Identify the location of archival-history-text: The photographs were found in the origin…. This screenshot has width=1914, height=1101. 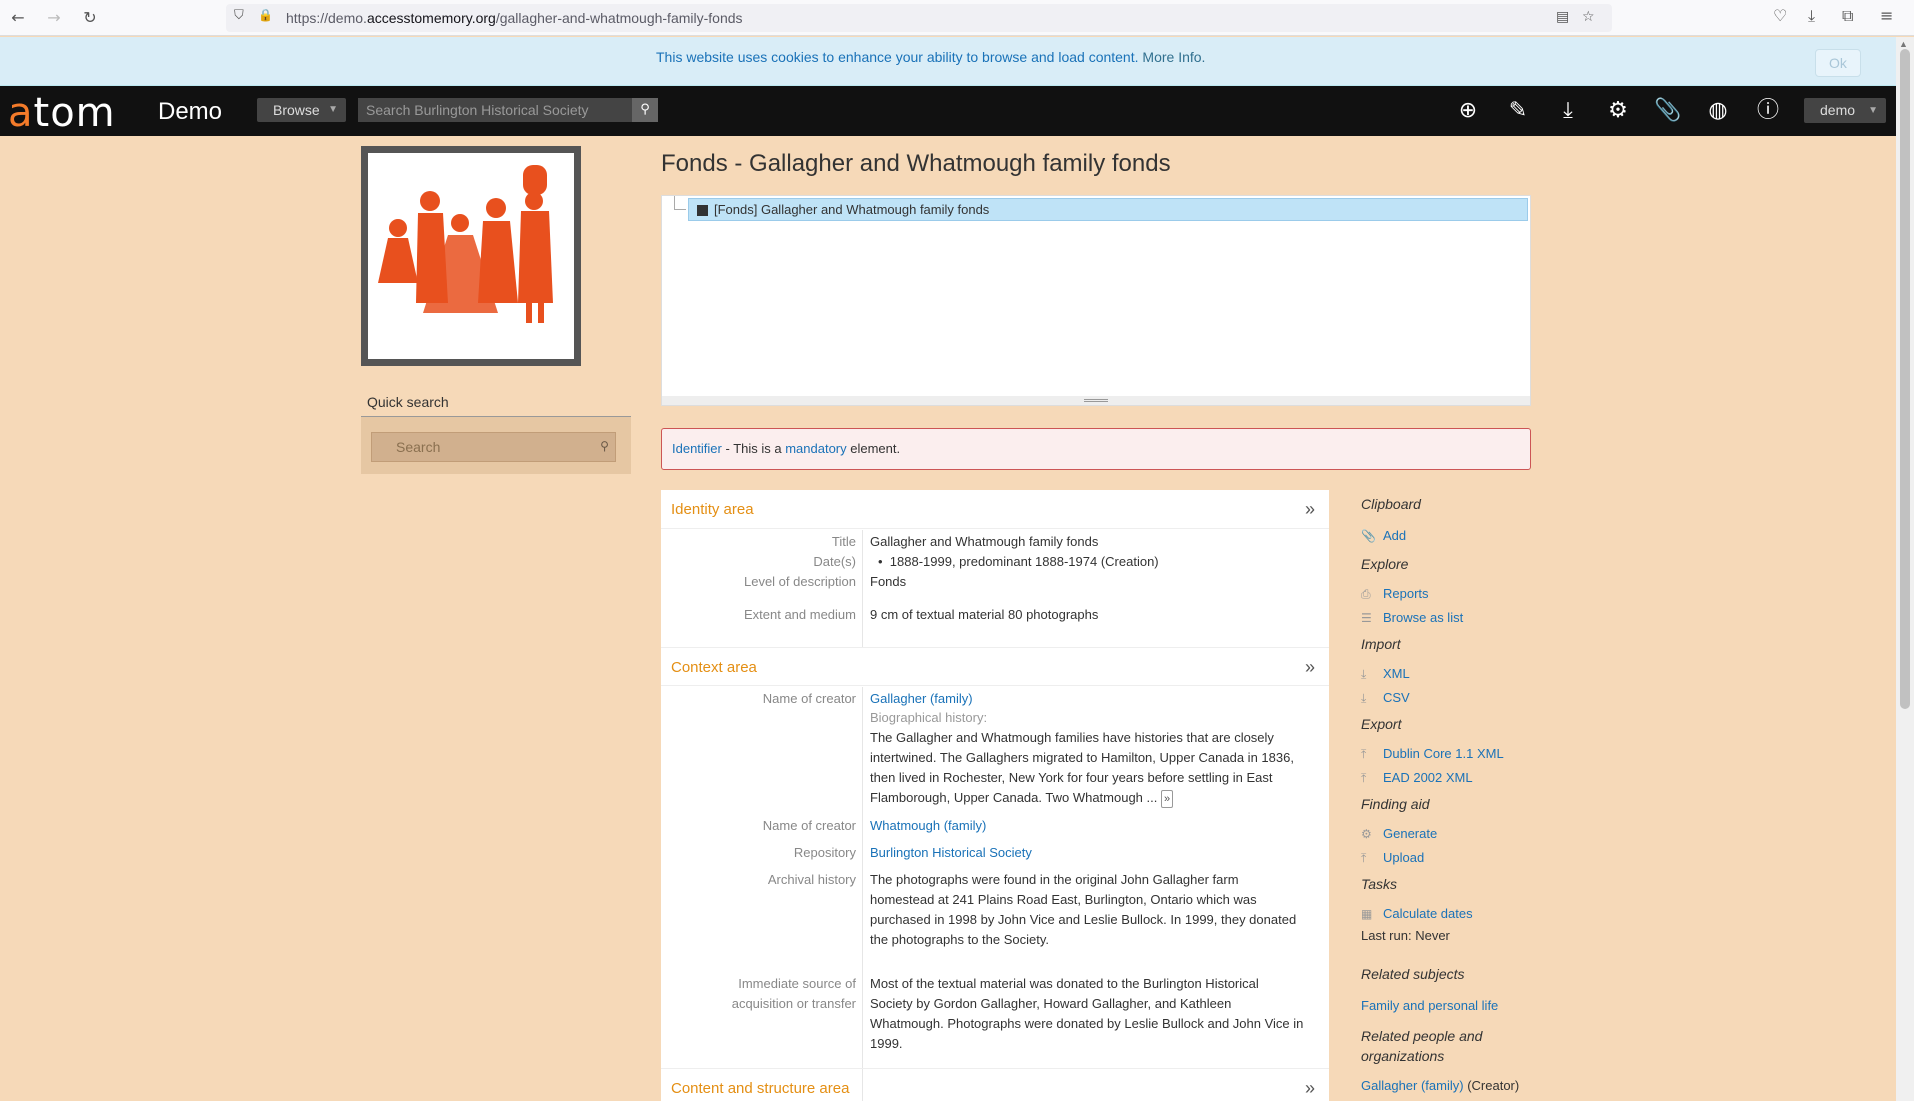
(1083, 909).